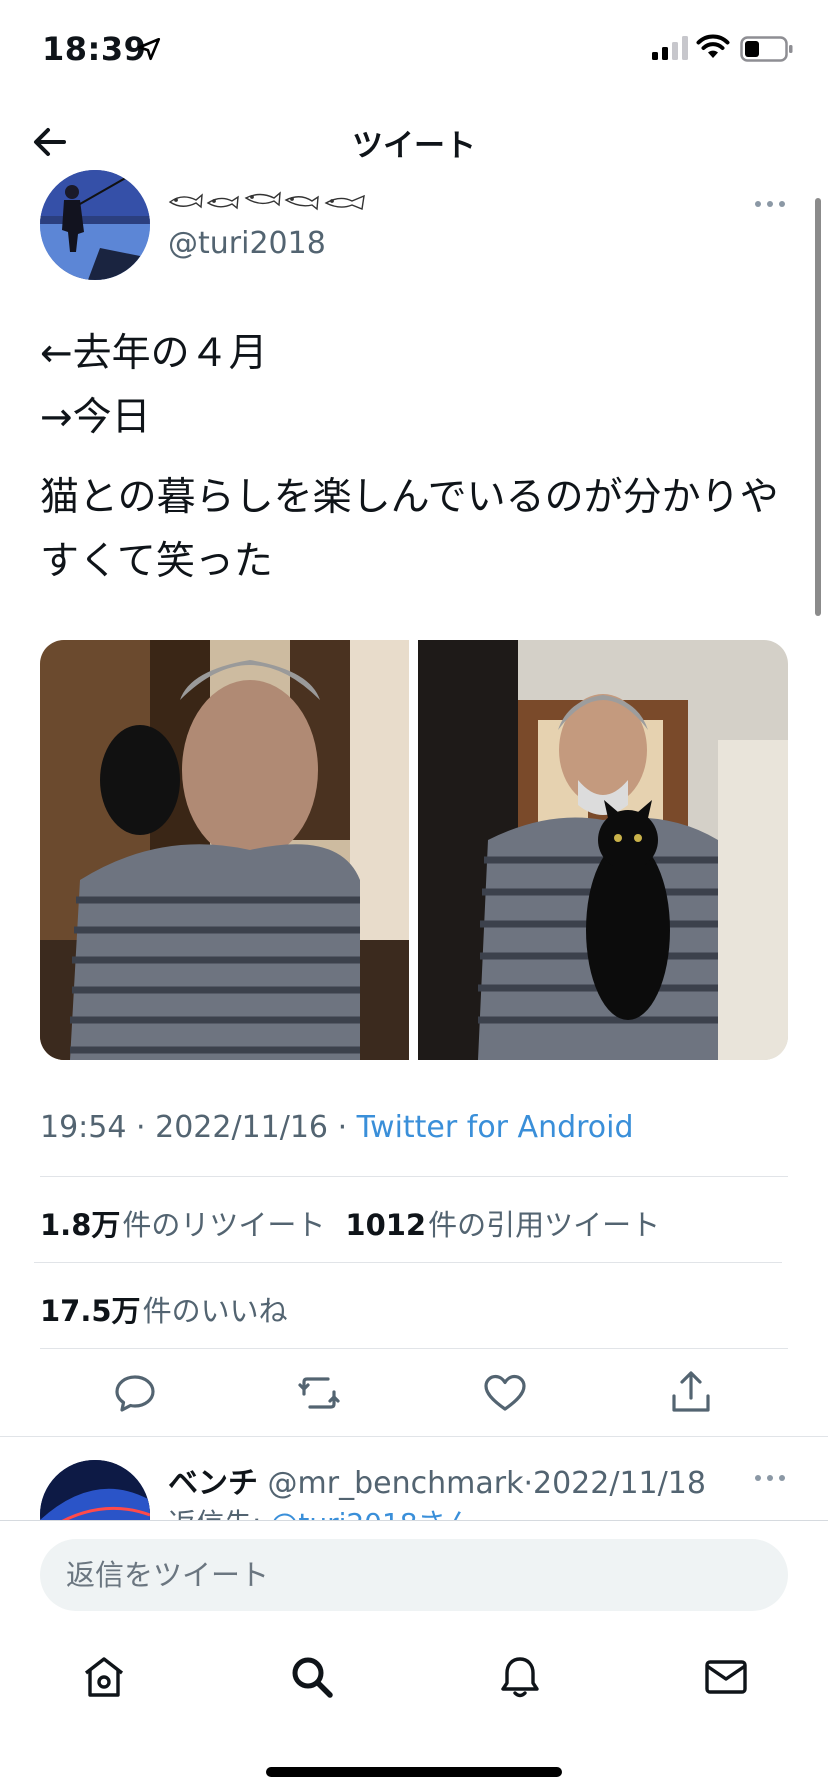 This screenshot has height=1792, width=828. Describe the element at coordinates (385, 1225) in the screenshot. I see `quote-count: 1012` at that location.